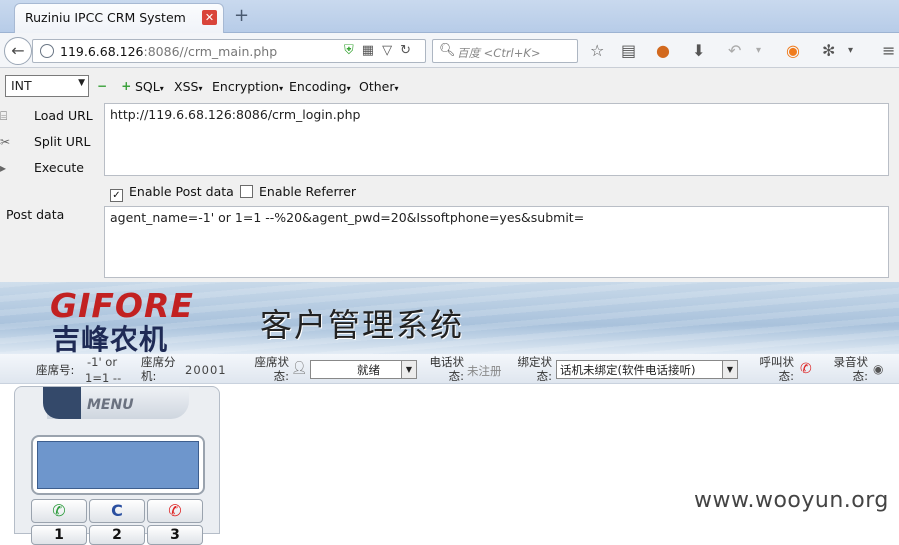  Describe the element at coordinates (449, 16) in the screenshot. I see `tab-bar: Ruziniu IPCC CRM System ✕ +` at that location.